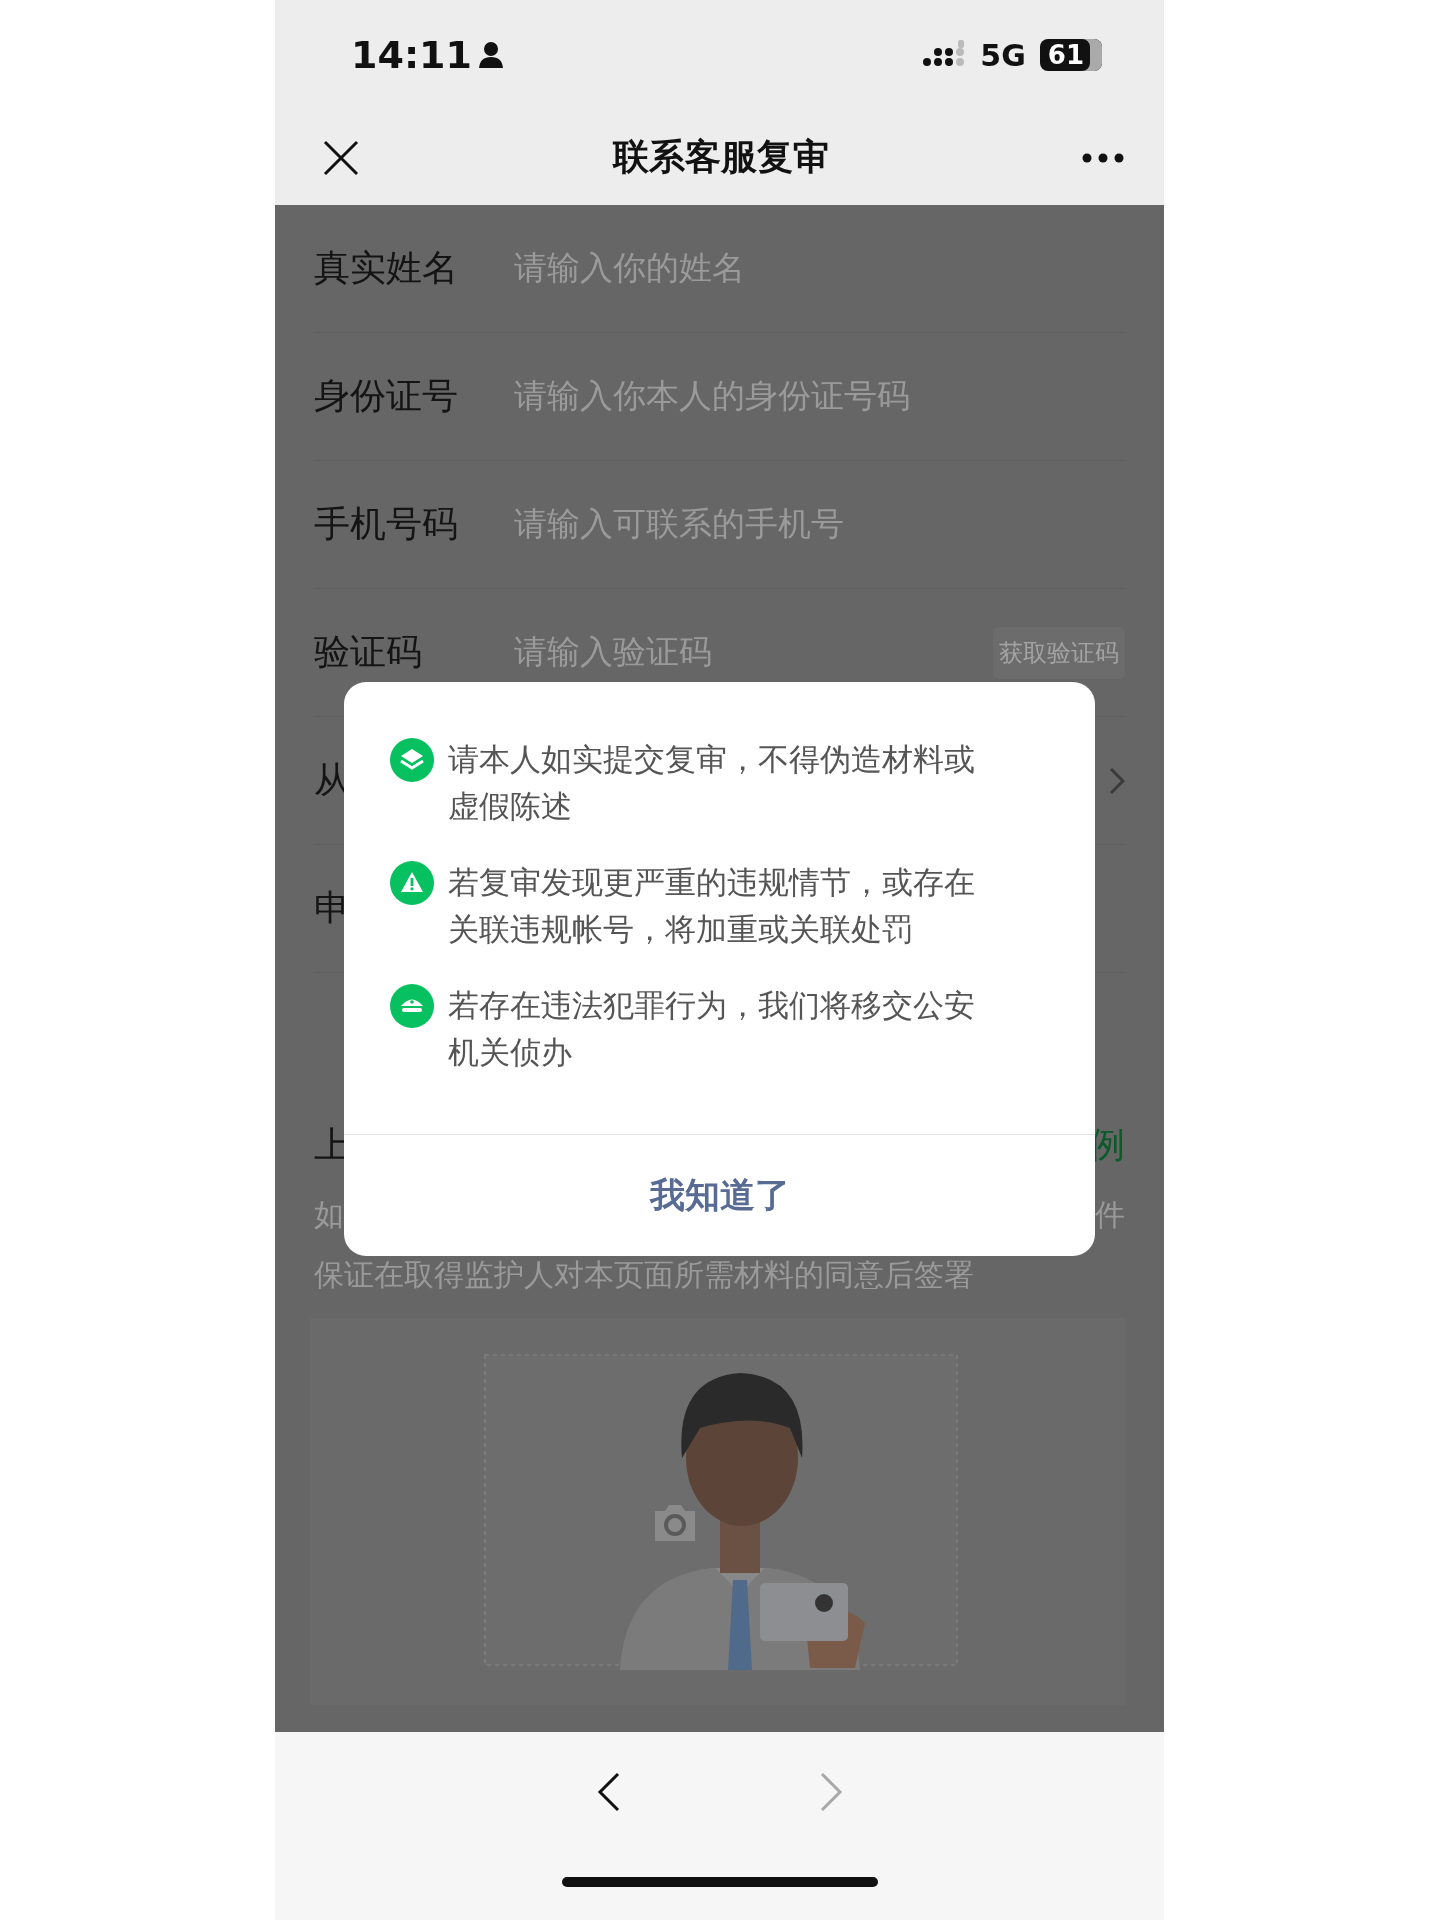  I want to click on notice-text: 若存在违法犯罪行为，我们将移交公安机关侦办, so click(712, 1029).